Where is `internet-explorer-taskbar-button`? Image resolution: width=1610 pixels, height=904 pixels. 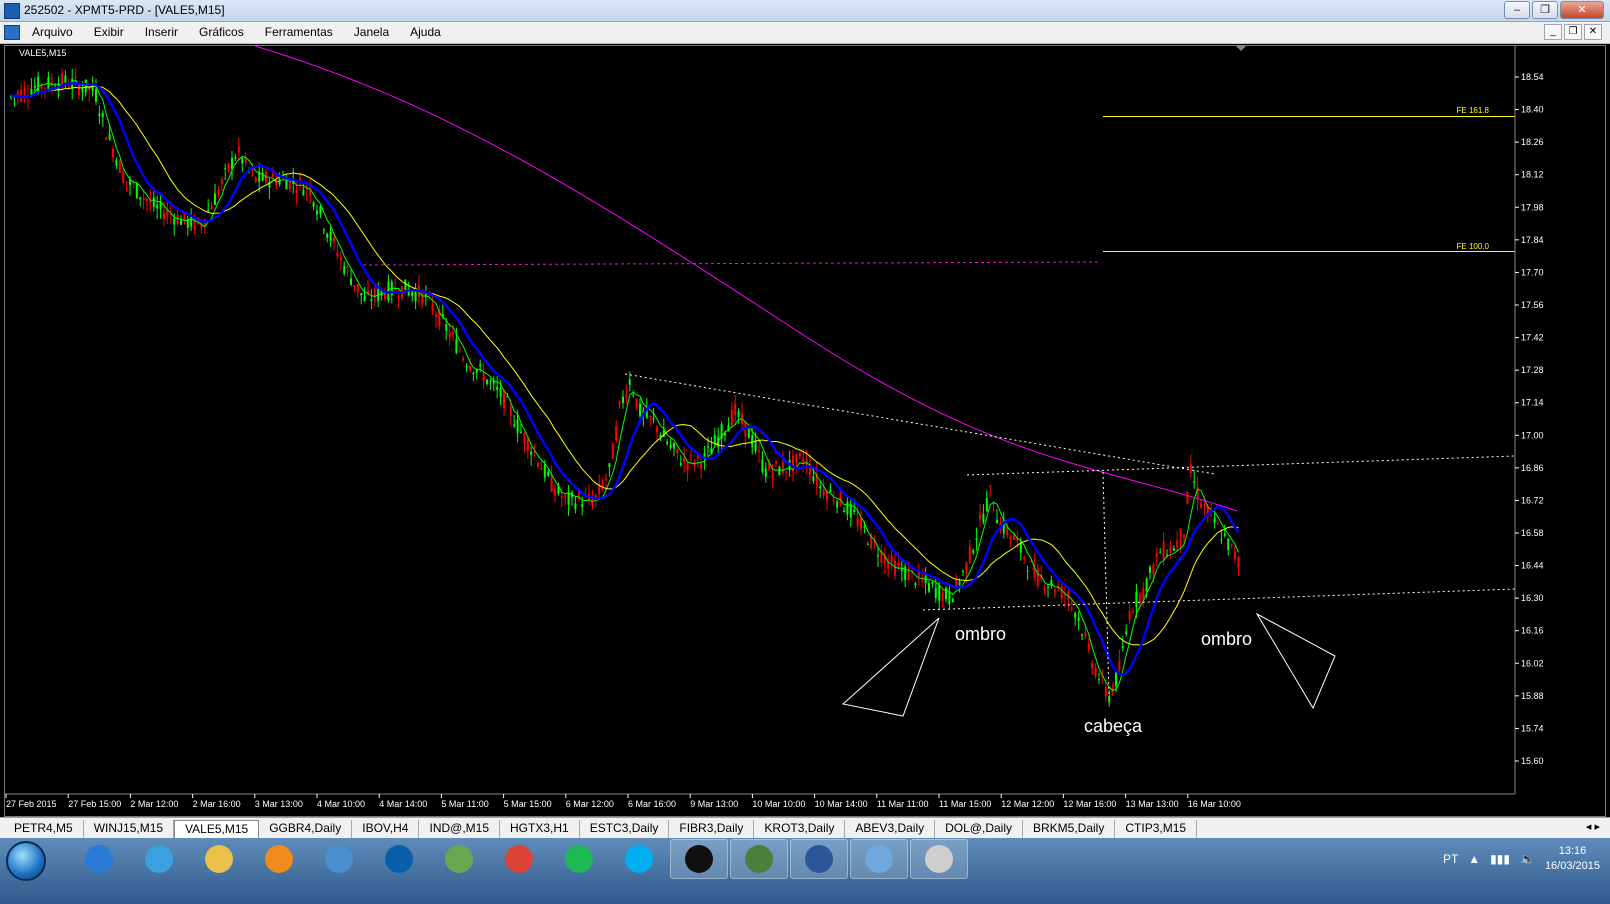 internet-explorer-taskbar-button is located at coordinates (159, 859).